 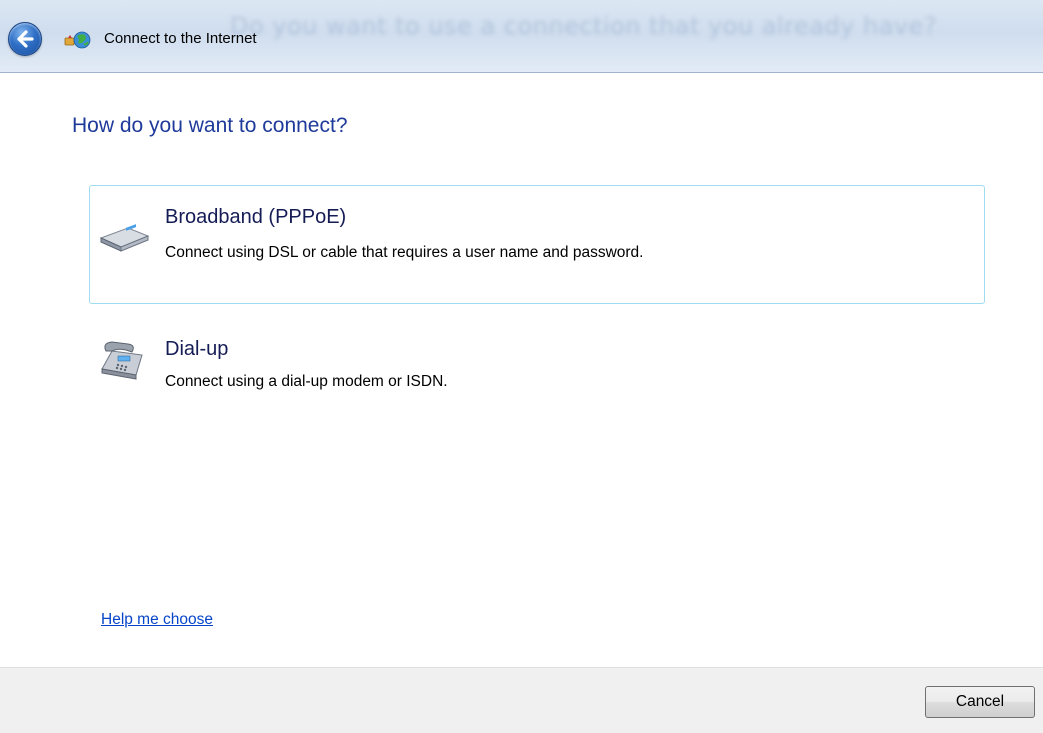 What do you see at coordinates (180, 38) in the screenshot?
I see `window-title: Connect to the Internet` at bounding box center [180, 38].